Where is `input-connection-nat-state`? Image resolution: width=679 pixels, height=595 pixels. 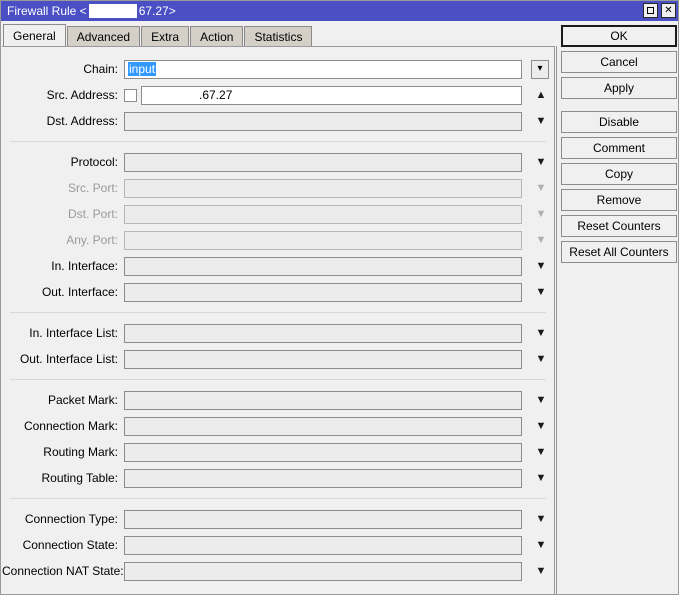
input-connection-nat-state is located at coordinates (323, 571).